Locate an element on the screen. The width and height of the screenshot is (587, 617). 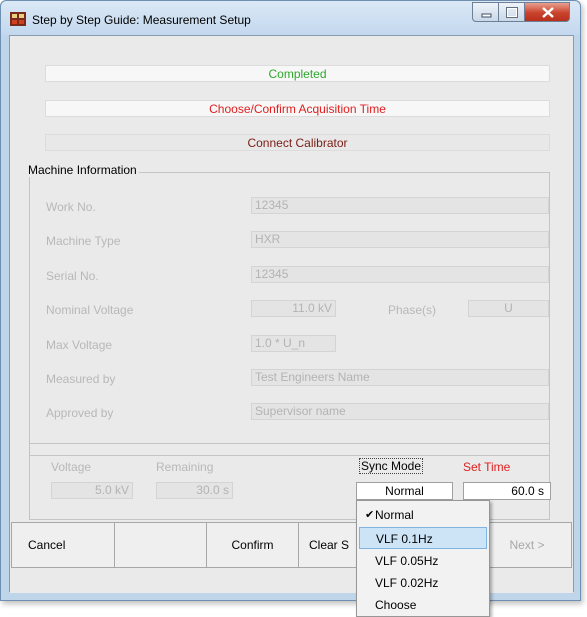
max-voltage-label: Max Voltage is located at coordinates (79, 345).